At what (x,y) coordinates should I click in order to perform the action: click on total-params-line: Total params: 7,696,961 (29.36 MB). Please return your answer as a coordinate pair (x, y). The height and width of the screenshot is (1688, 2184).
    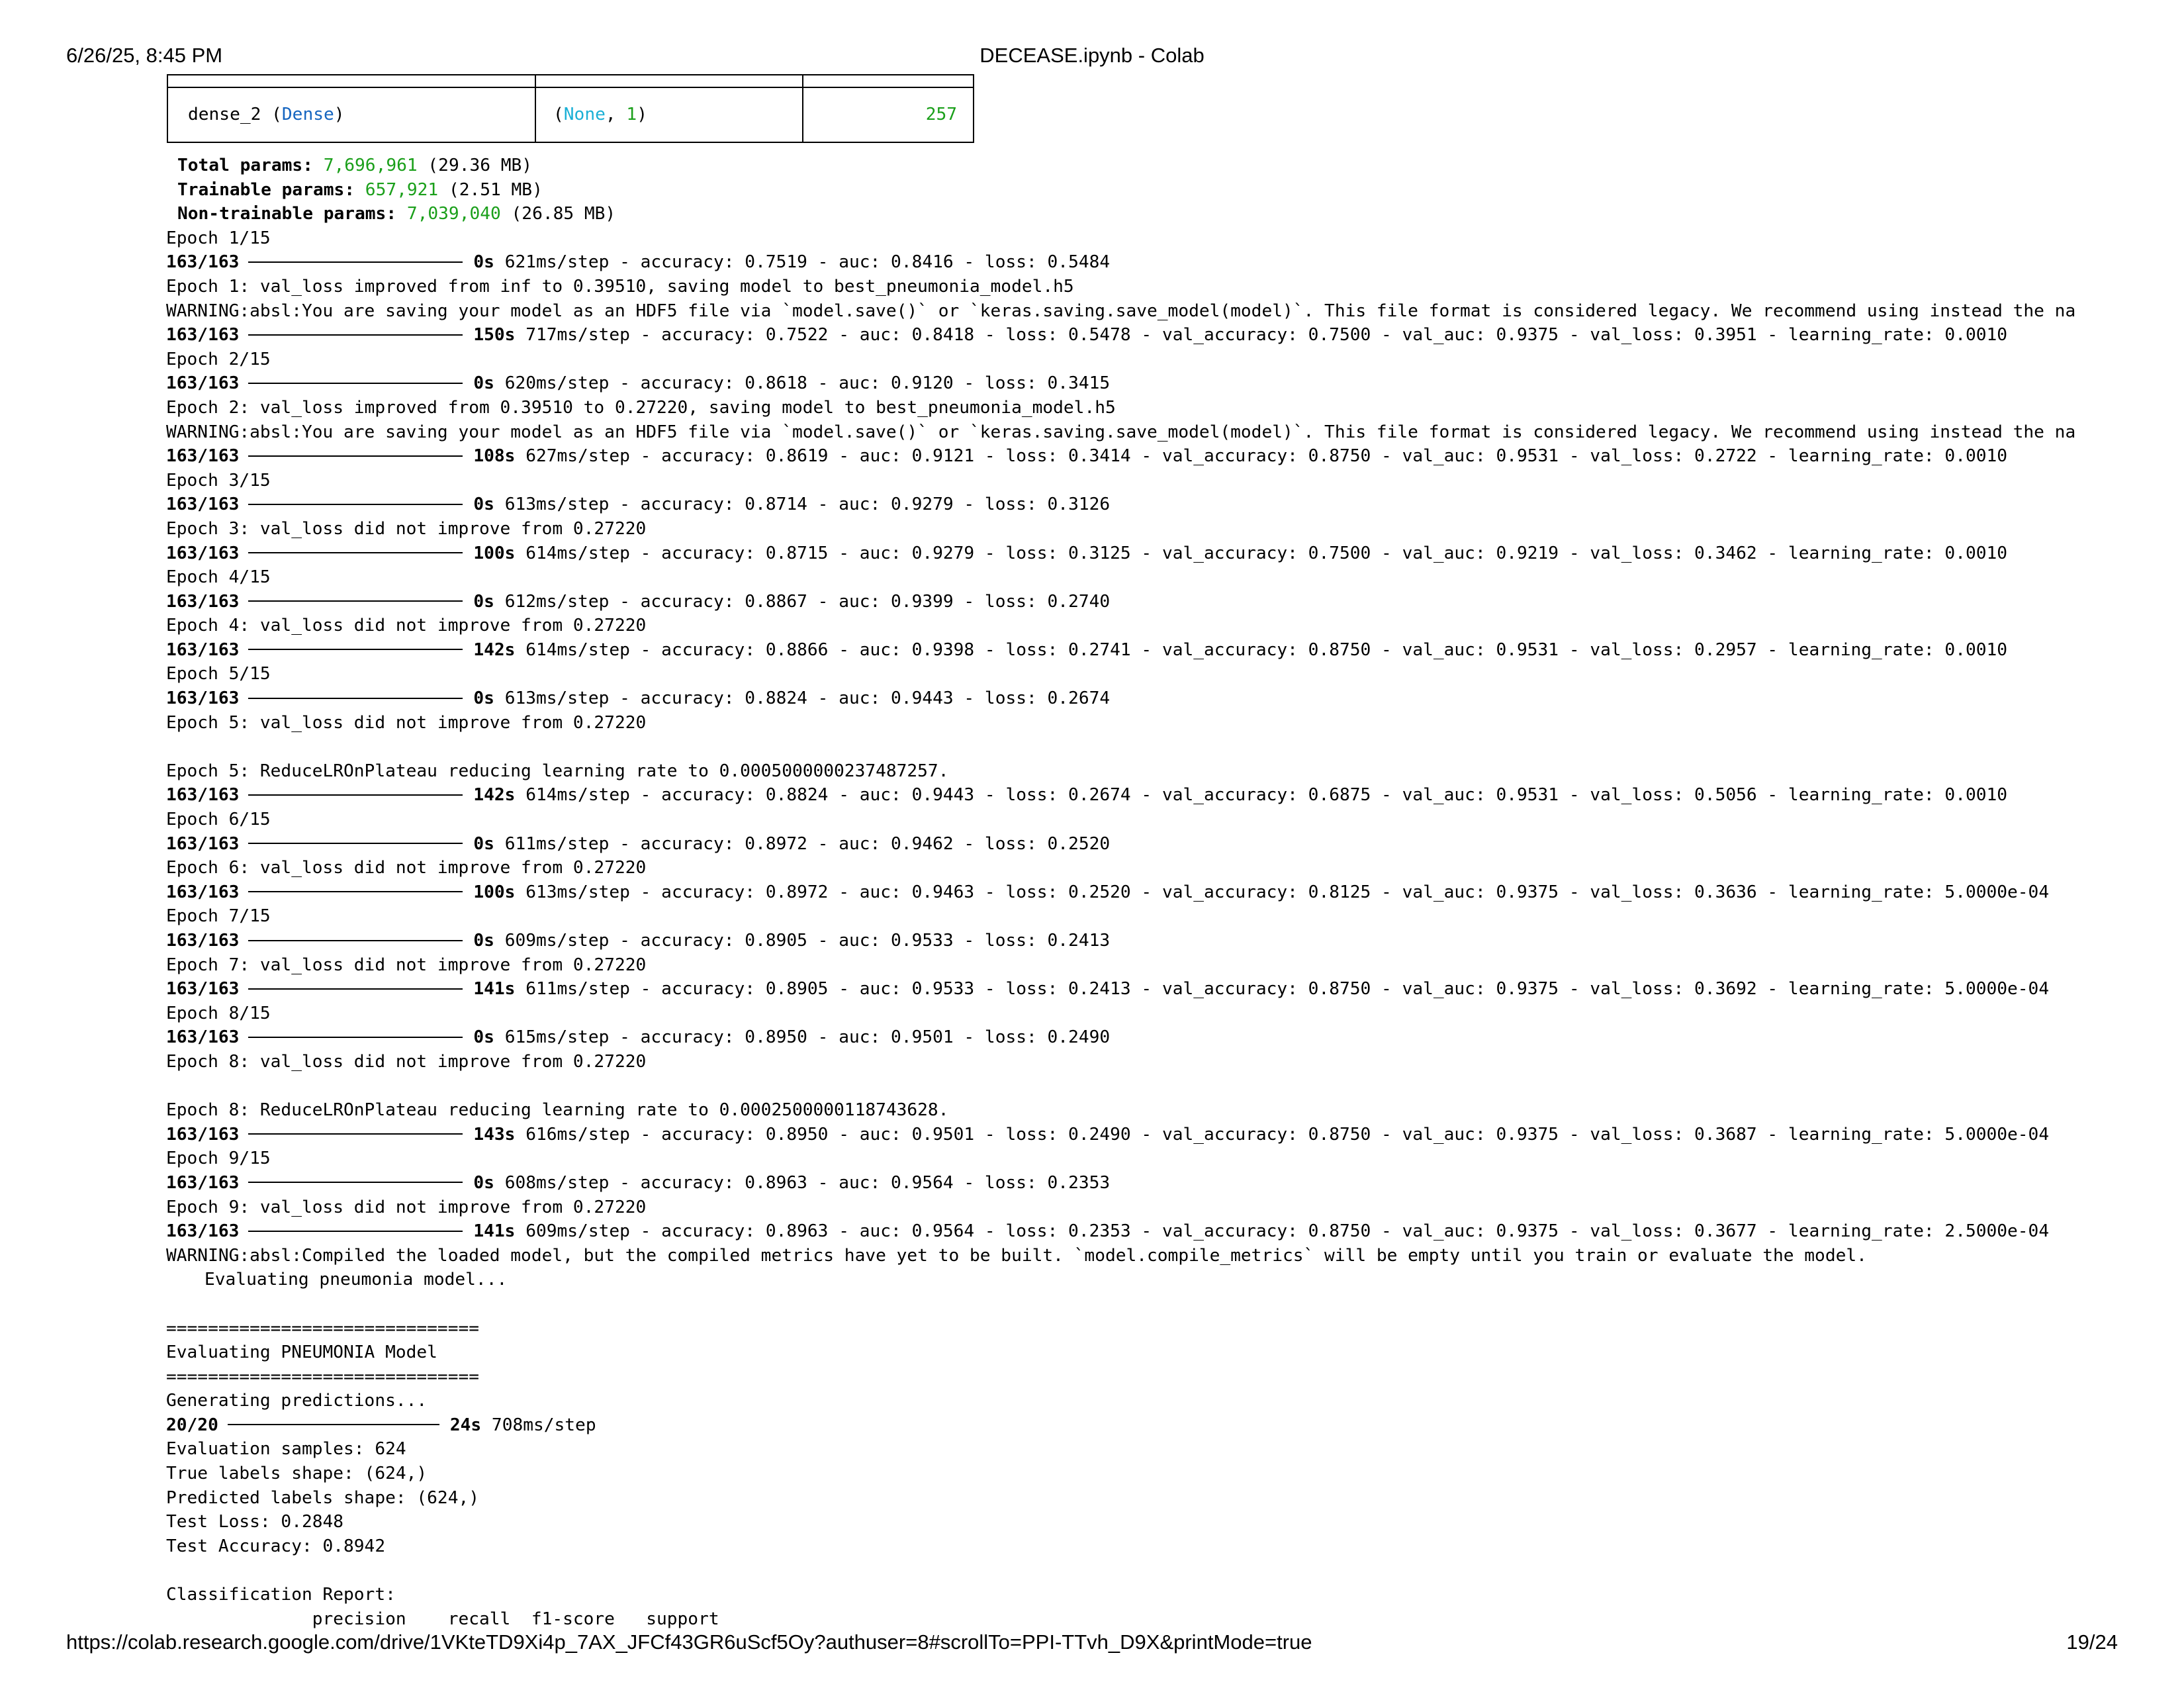
    Looking at the image, I should click on (355, 165).